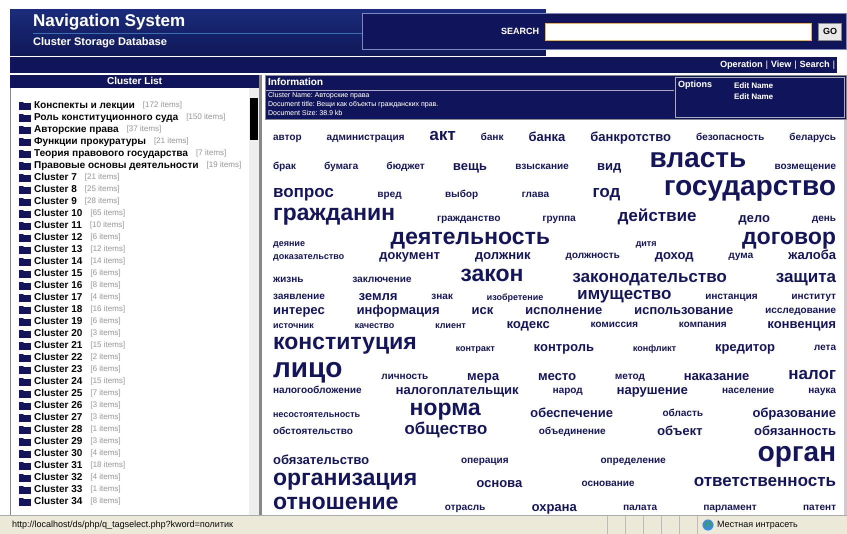 The image size is (847, 534). I want to click on tag-word: земля, so click(378, 295).